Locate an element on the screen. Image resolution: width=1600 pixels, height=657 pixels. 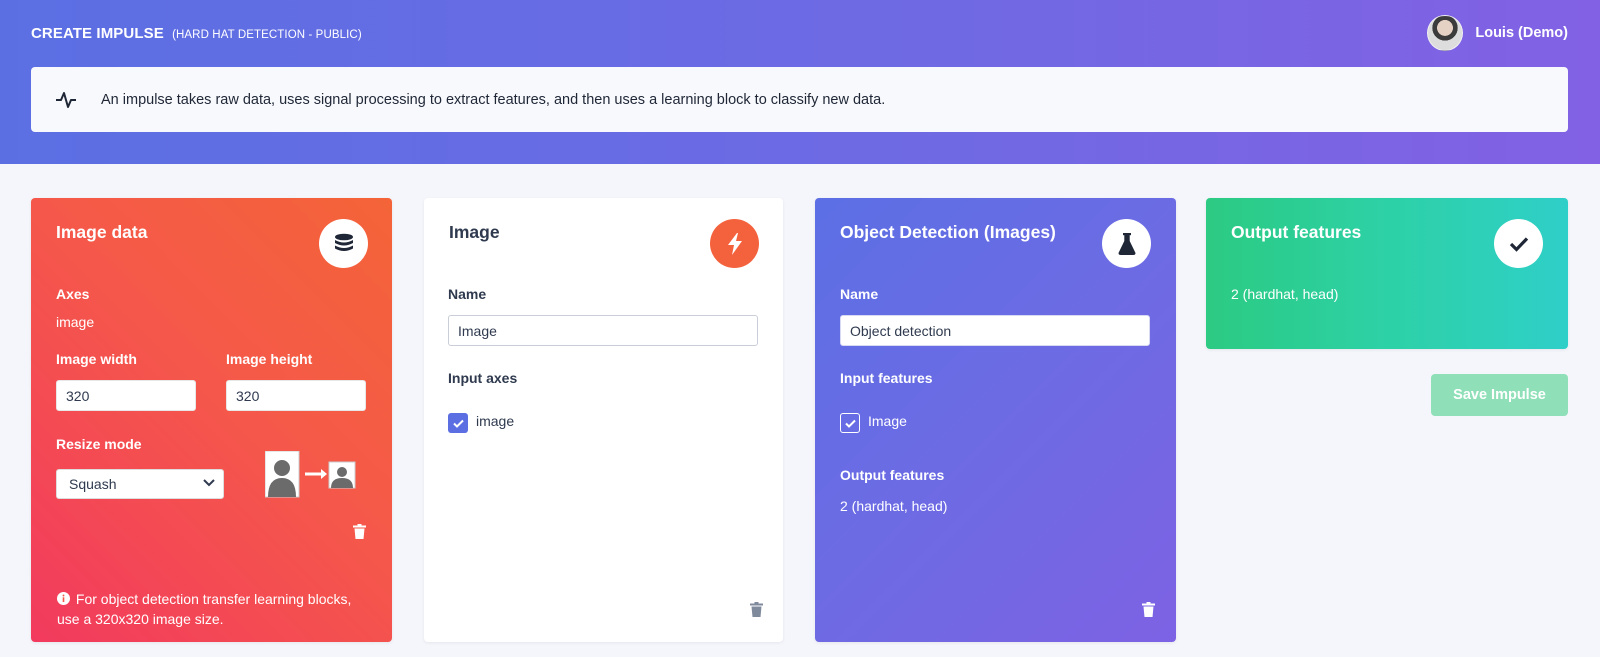
avatar is located at coordinates (1445, 33).